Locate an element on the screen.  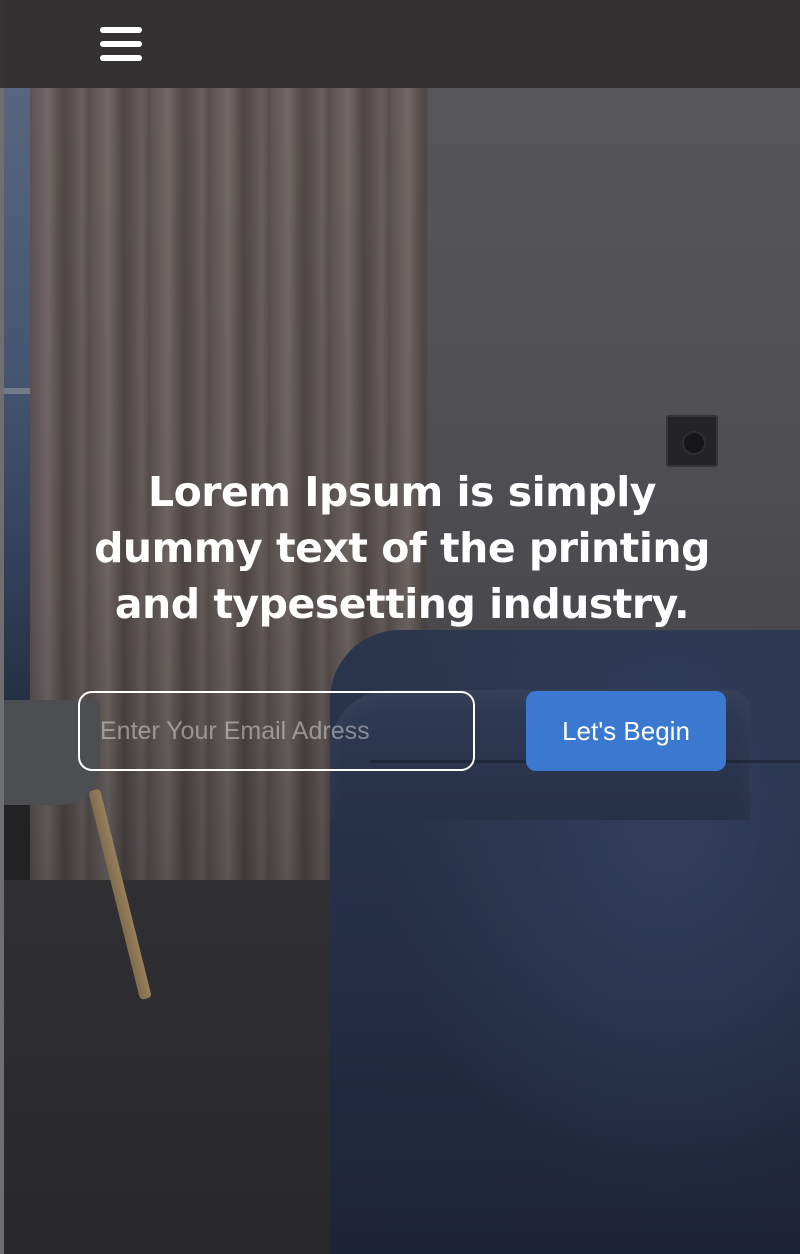
top-navigation-bar is located at coordinates (400, 44).